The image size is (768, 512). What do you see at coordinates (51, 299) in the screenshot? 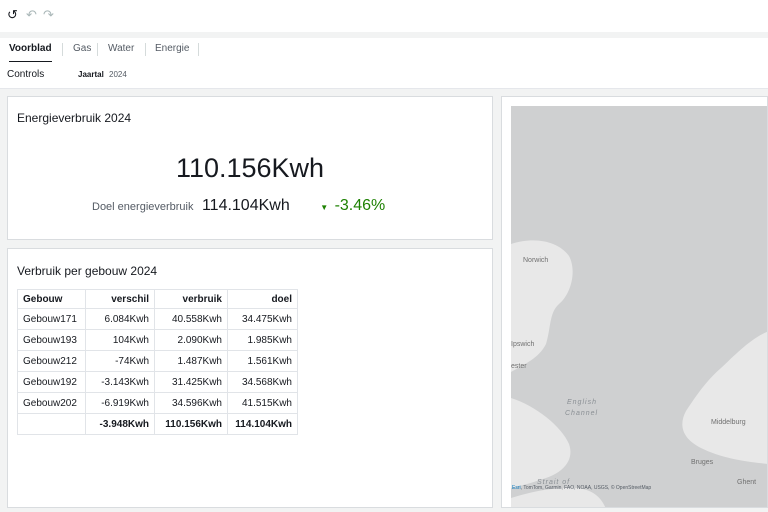
I see `col-header-gebouw: Gebouw` at bounding box center [51, 299].